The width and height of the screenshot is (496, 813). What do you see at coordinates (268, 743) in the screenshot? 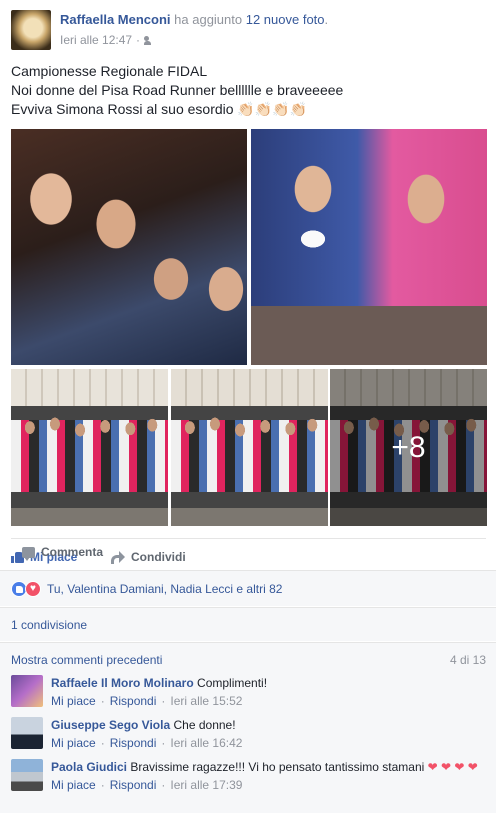
I see `comment-actions: Mi piace · Rispondi · Ieri alle 16:42` at bounding box center [268, 743].